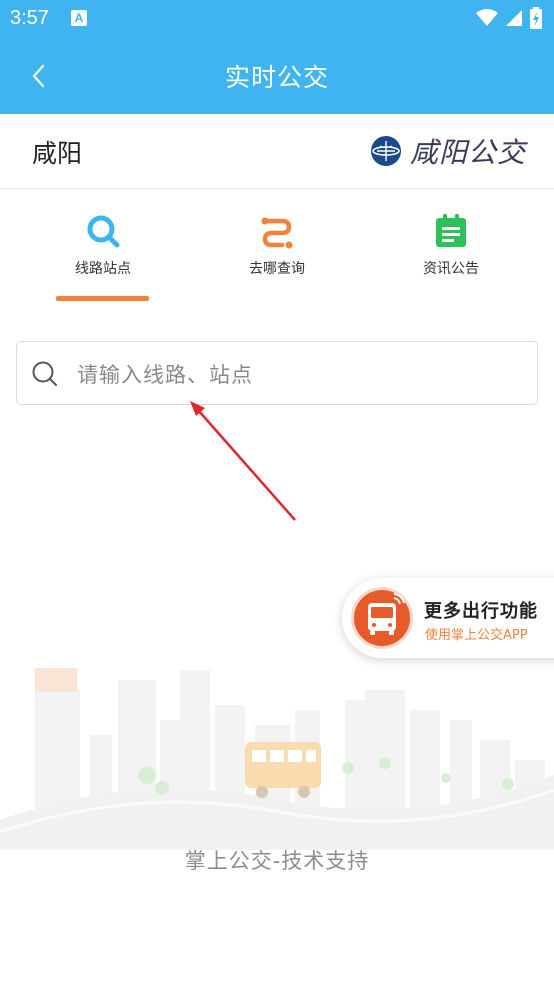 This screenshot has width=554, height=984. I want to click on notification-icon: A, so click(79, 18).